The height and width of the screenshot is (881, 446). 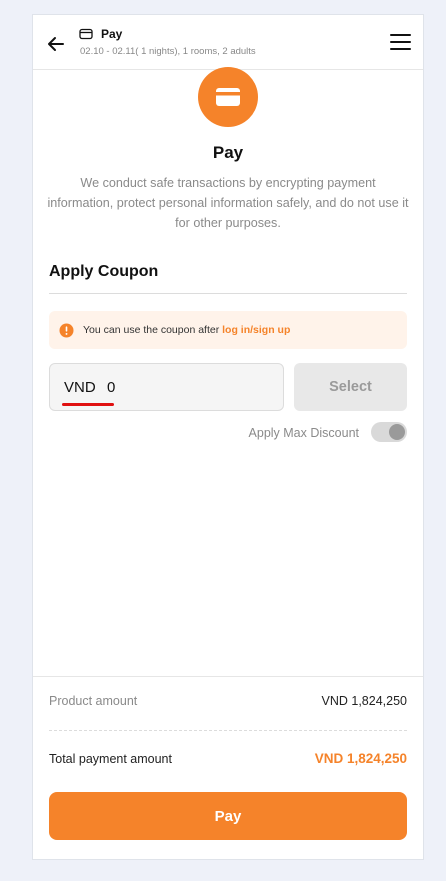 I want to click on select-coupon-button: Select, so click(x=350, y=387).